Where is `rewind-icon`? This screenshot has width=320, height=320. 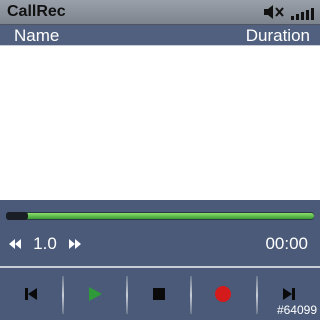
rewind-icon is located at coordinates (15, 244).